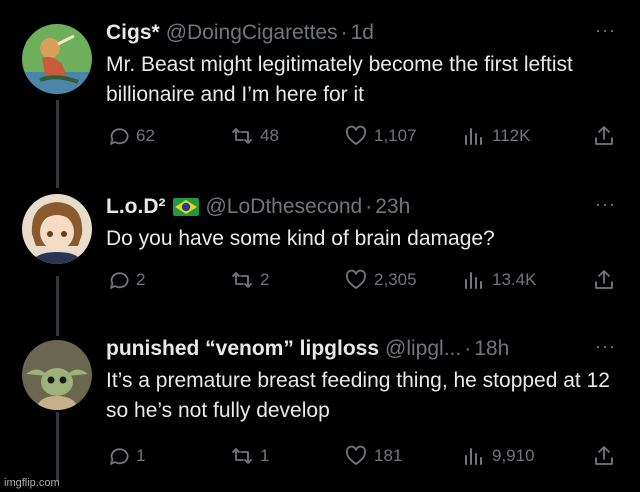 This screenshot has height=492, width=640. What do you see at coordinates (269, 135) in the screenshot?
I see `retweet-count: 48` at bounding box center [269, 135].